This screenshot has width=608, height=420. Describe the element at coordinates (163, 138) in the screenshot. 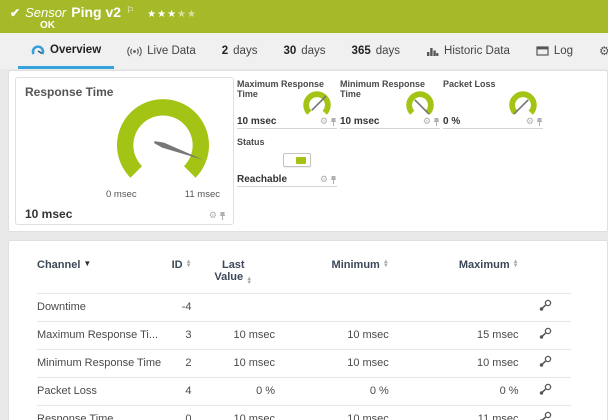

I see `gauge-arc` at that location.